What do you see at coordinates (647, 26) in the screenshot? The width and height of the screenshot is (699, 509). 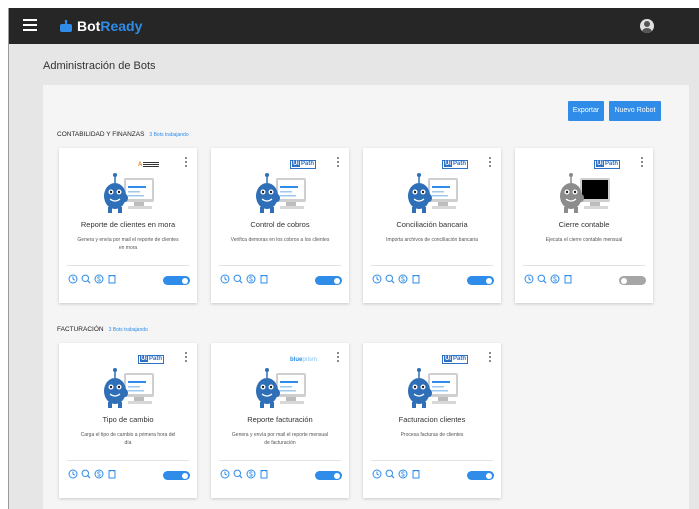 I see `user-avatar-icon` at bounding box center [647, 26].